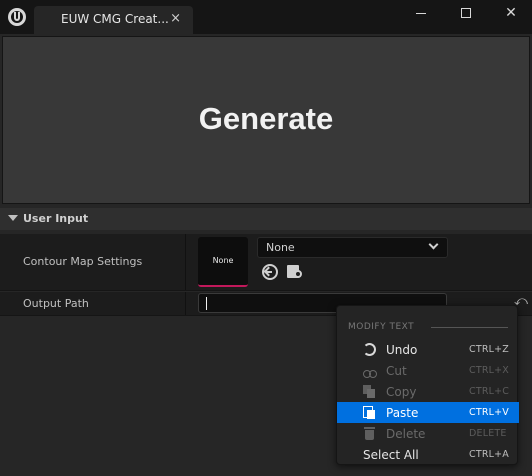 The image size is (532, 476). What do you see at coordinates (406, 434) in the screenshot?
I see `menu-item-label: Delete` at bounding box center [406, 434].